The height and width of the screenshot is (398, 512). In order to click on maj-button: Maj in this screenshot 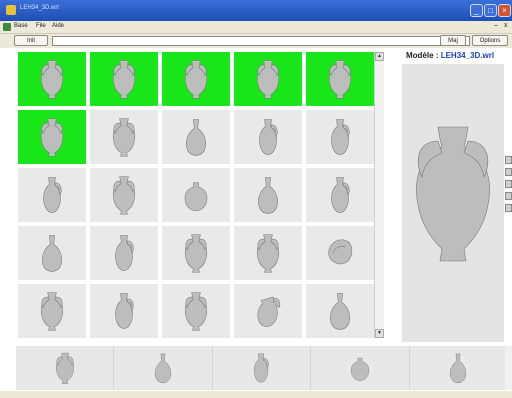, I will do `click(453, 40)`.